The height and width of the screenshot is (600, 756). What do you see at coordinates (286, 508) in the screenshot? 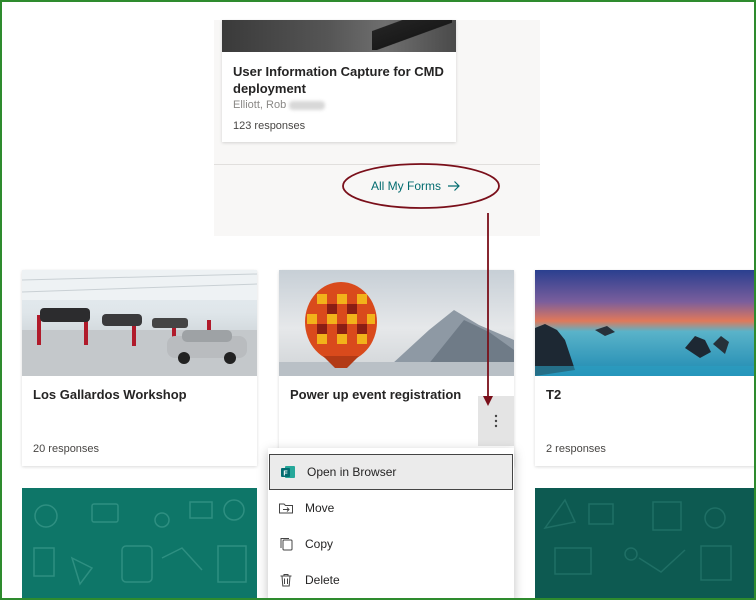
I see `move-folder-icon` at bounding box center [286, 508].